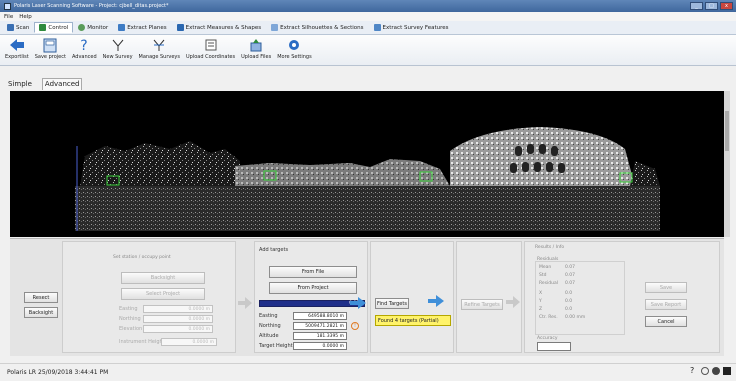 Image resolution: width=736 pixels, height=381 pixels. I want to click on accuracy-field, so click(554, 346).